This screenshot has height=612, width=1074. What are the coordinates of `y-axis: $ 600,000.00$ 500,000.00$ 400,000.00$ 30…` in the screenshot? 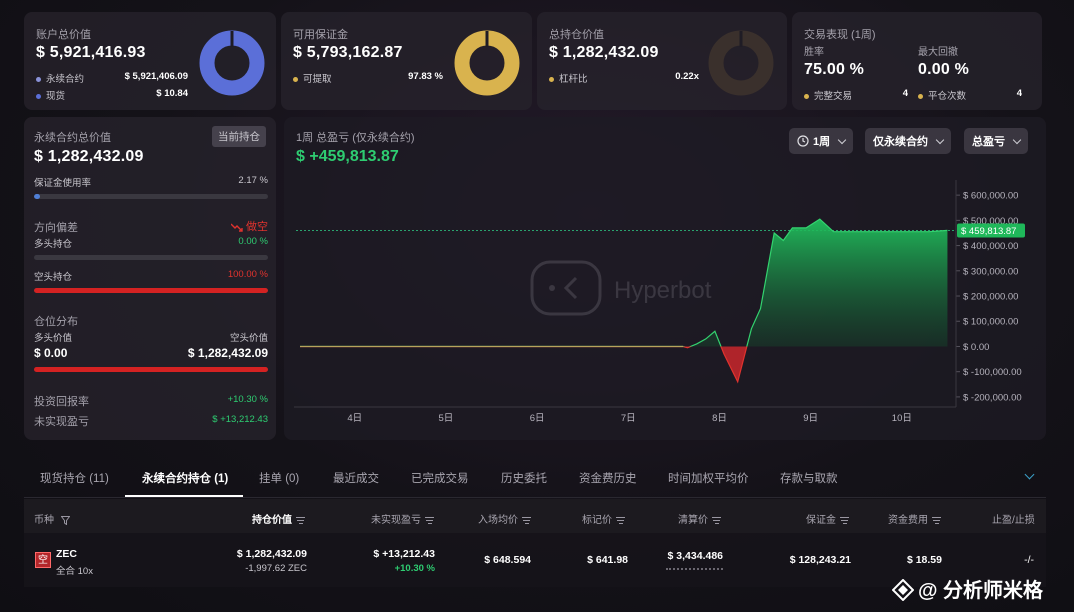 It's located at (989, 297).